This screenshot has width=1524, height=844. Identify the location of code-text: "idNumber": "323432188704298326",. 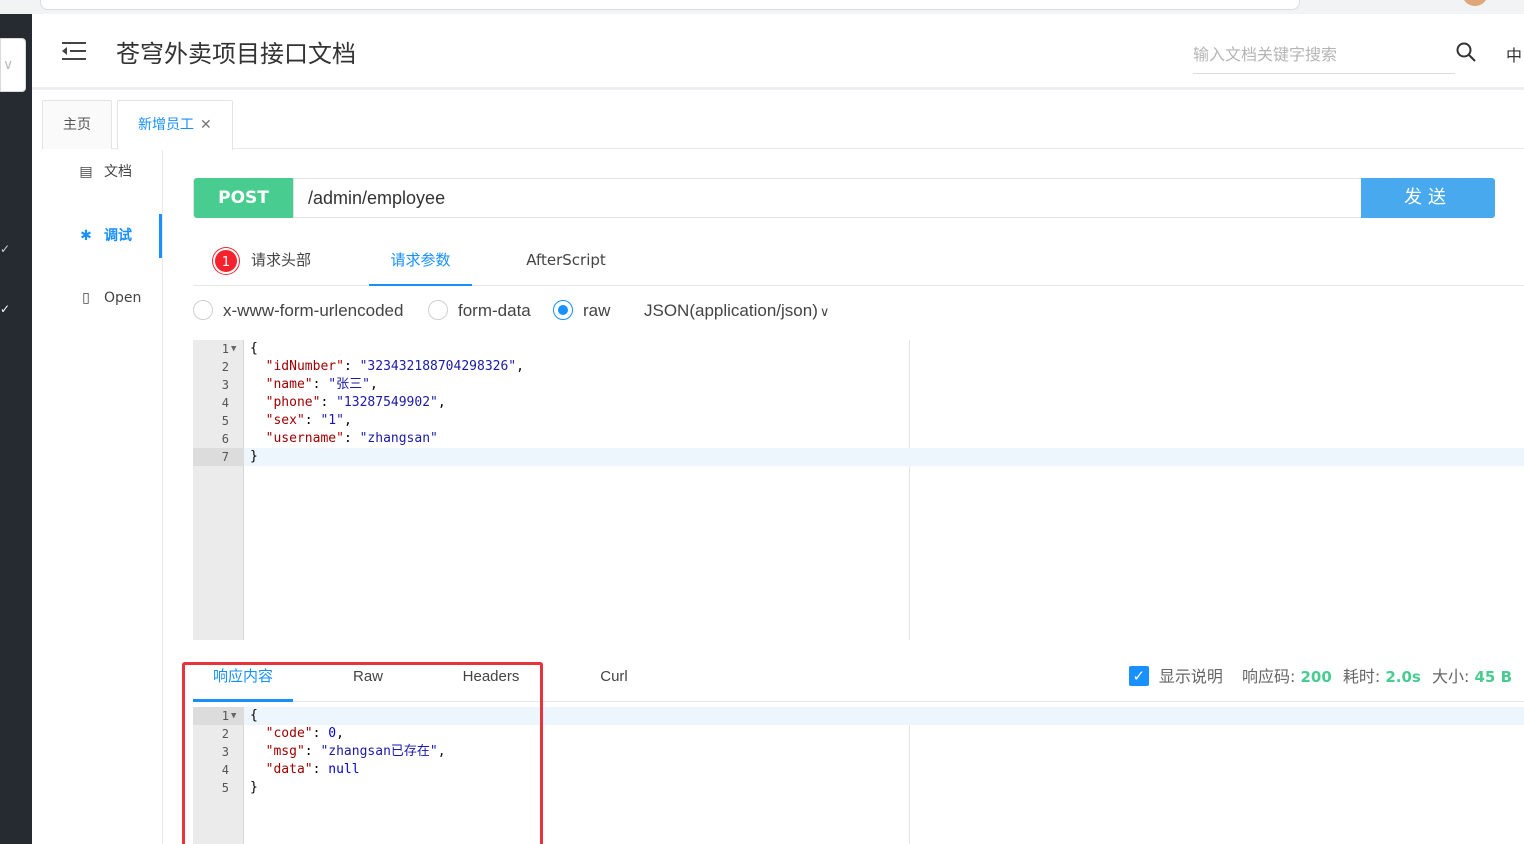
(394, 366).